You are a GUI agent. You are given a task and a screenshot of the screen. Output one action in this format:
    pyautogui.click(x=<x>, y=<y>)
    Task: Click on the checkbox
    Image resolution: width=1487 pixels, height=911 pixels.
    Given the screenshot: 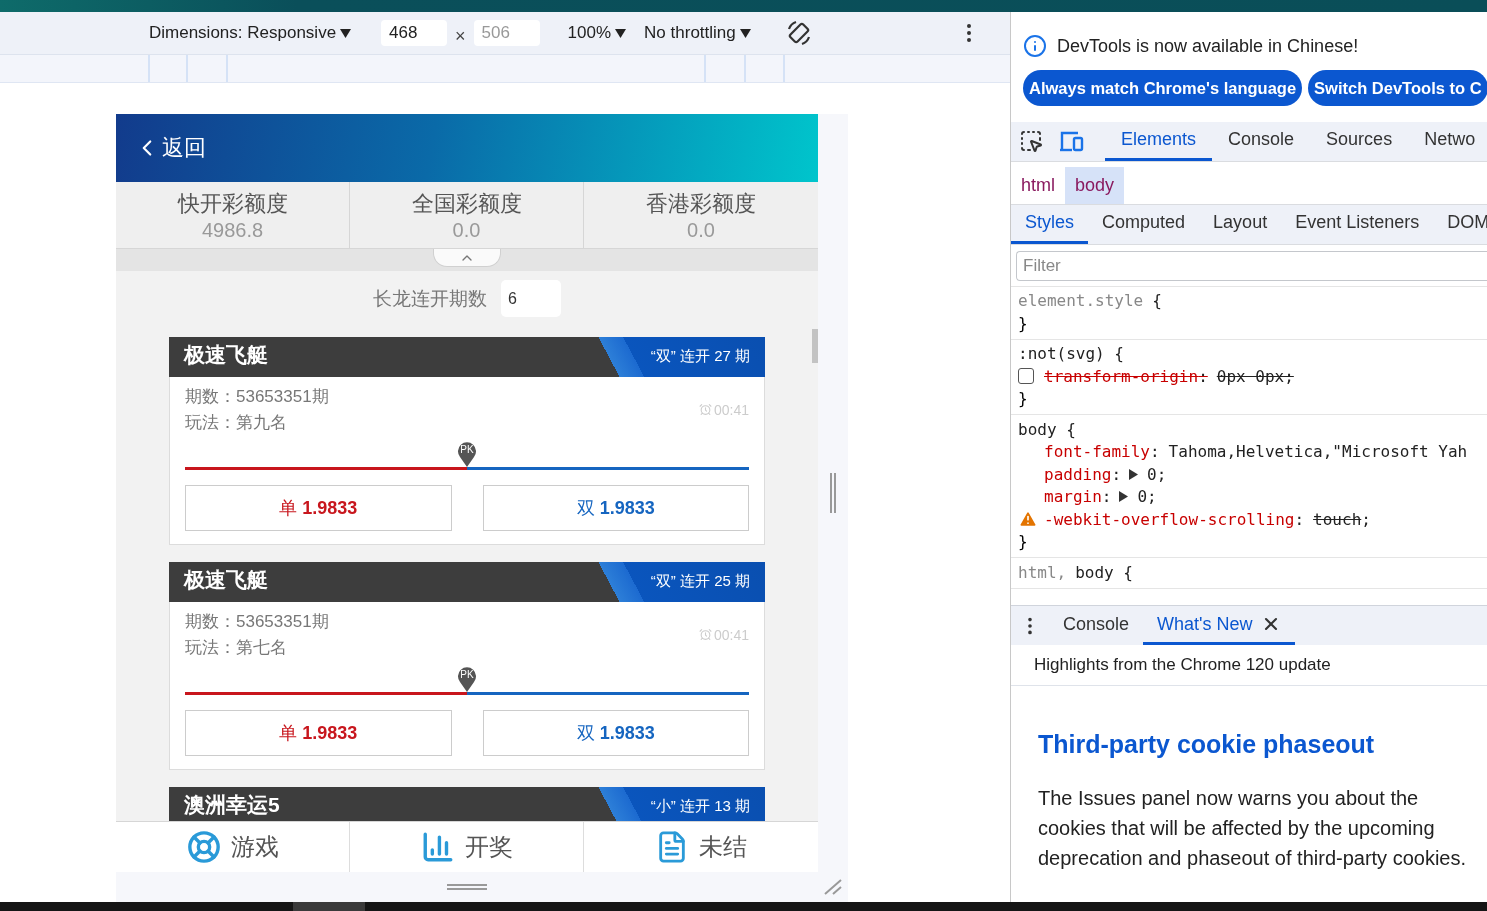 What is the action you would take?
    pyautogui.click(x=1026, y=376)
    